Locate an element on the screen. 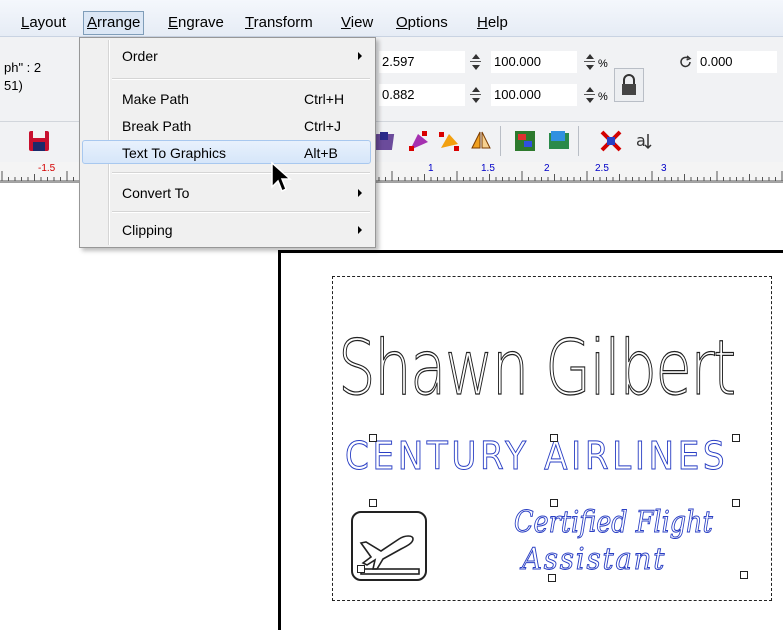 The width and height of the screenshot is (783, 630). menu-transform: Transform is located at coordinates (279, 23).